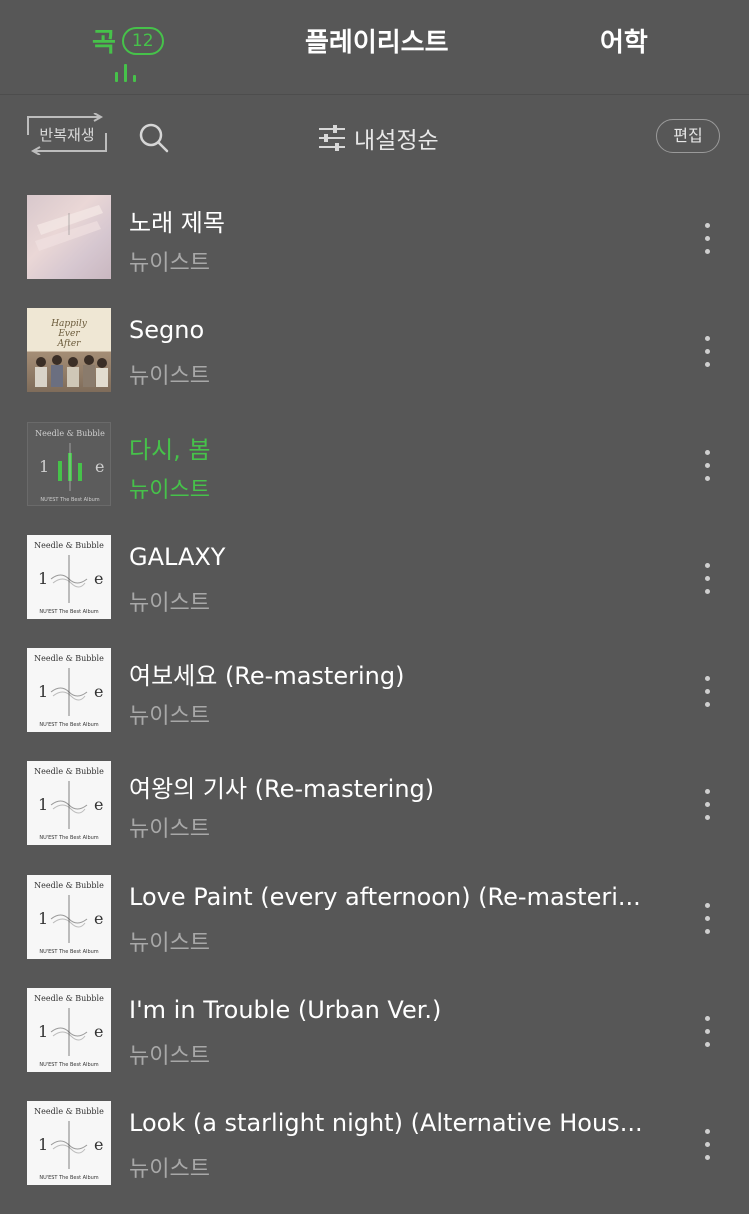  I want to click on tab-playlist: 플레이리스트, so click(377, 40).